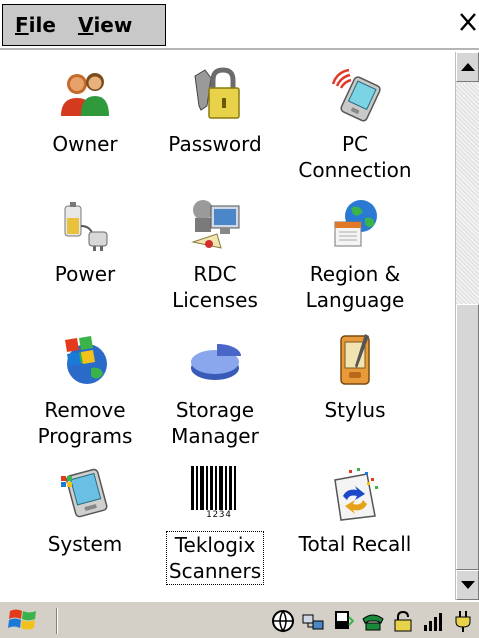  What do you see at coordinates (57, 621) in the screenshot?
I see `taskbar-separator` at bounding box center [57, 621].